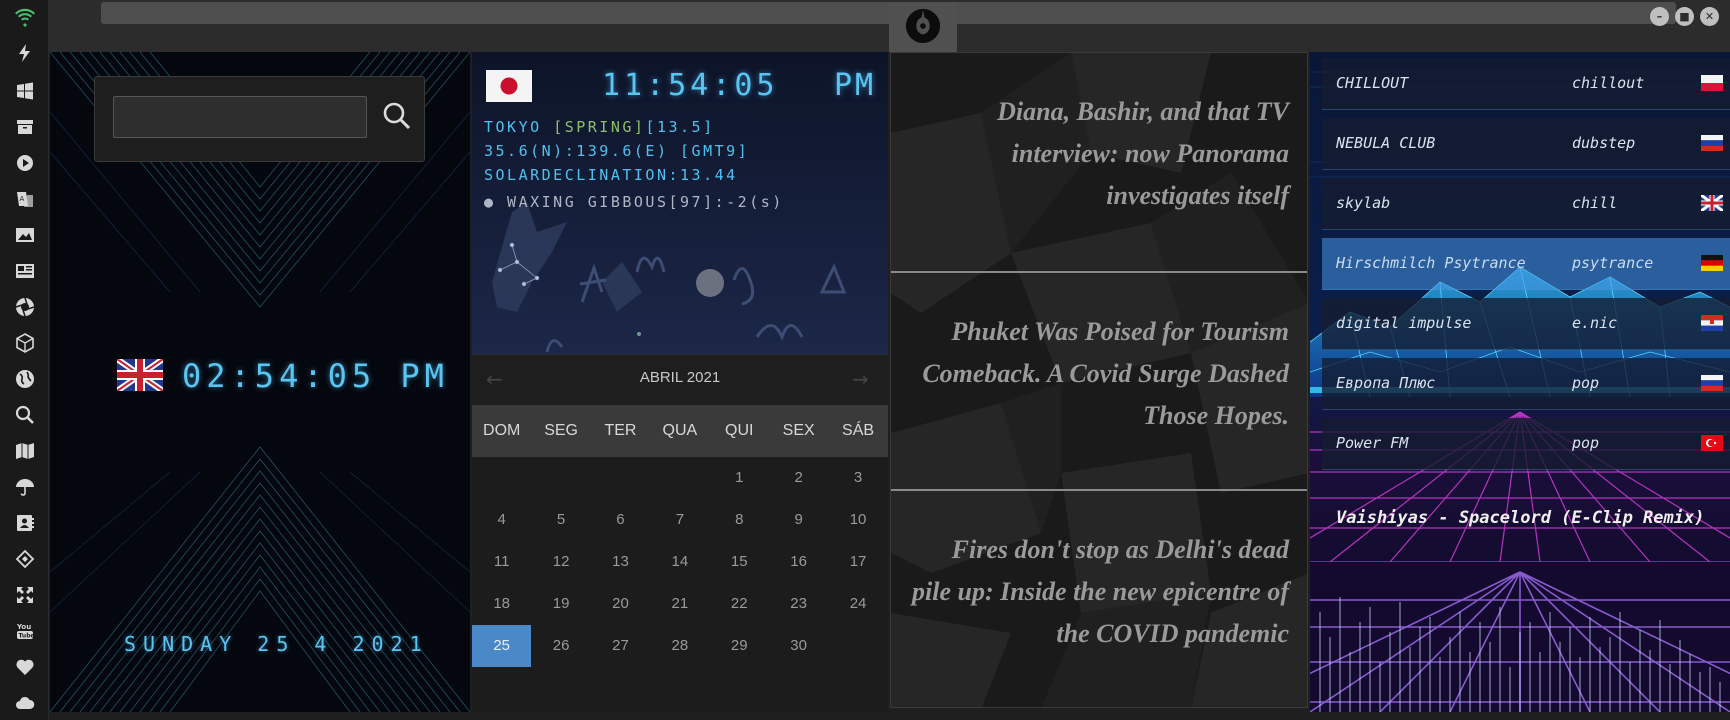 This screenshot has width=1730, height=720. What do you see at coordinates (620, 562) in the screenshot?
I see `calendar-day: 13` at bounding box center [620, 562].